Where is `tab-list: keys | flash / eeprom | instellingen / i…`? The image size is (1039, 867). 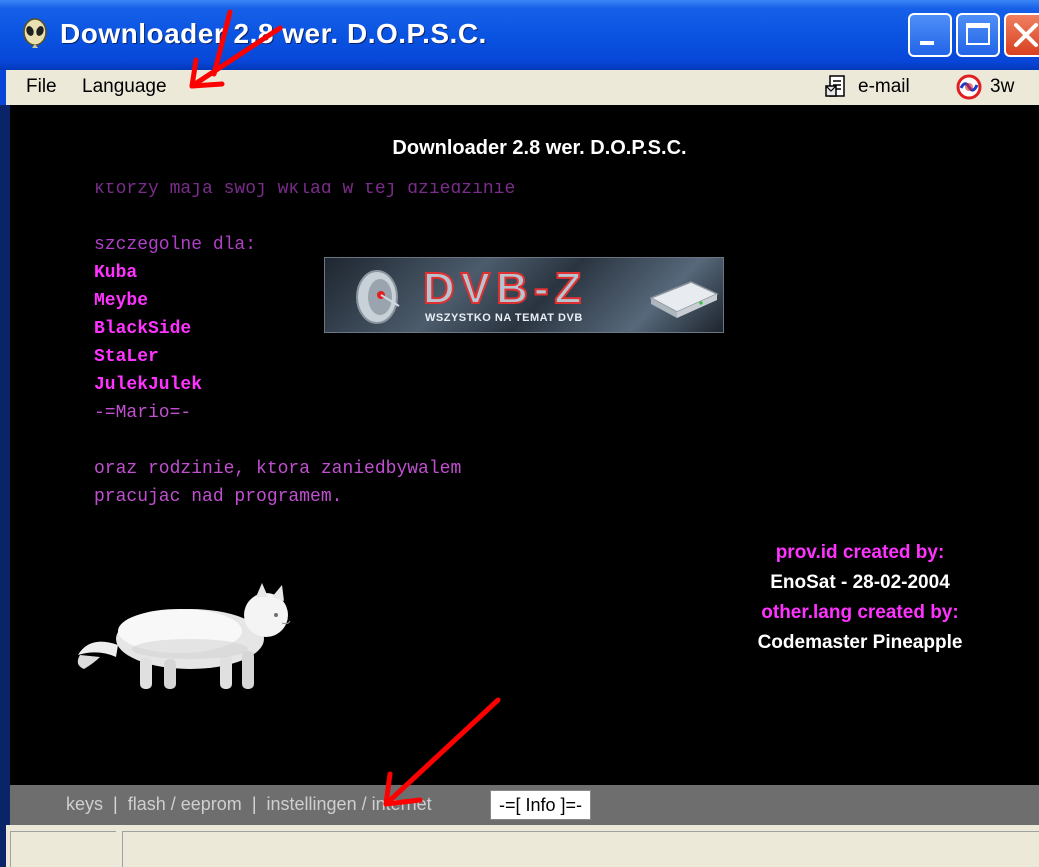
tab-list: keys | flash / eeprom | instellingen / i… is located at coordinates (249, 804).